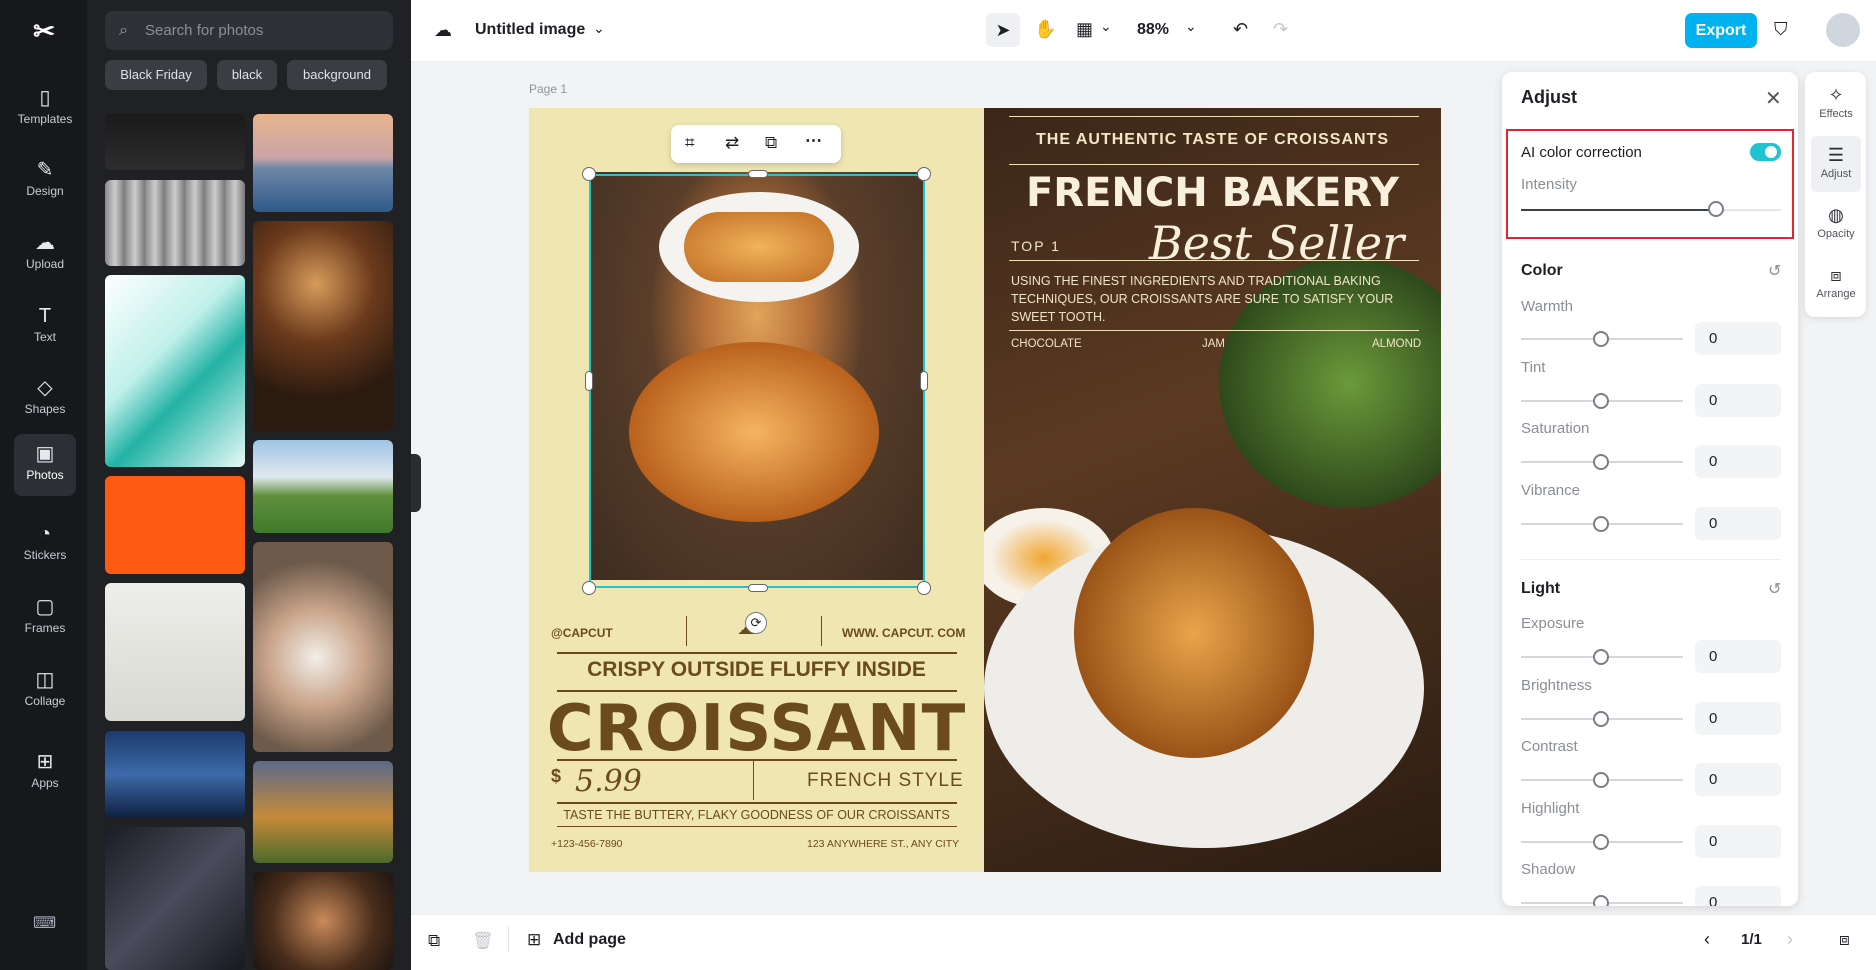 The height and width of the screenshot is (970, 1876). Describe the element at coordinates (1601, 401) in the screenshot. I see `tint-slider-knob` at that location.